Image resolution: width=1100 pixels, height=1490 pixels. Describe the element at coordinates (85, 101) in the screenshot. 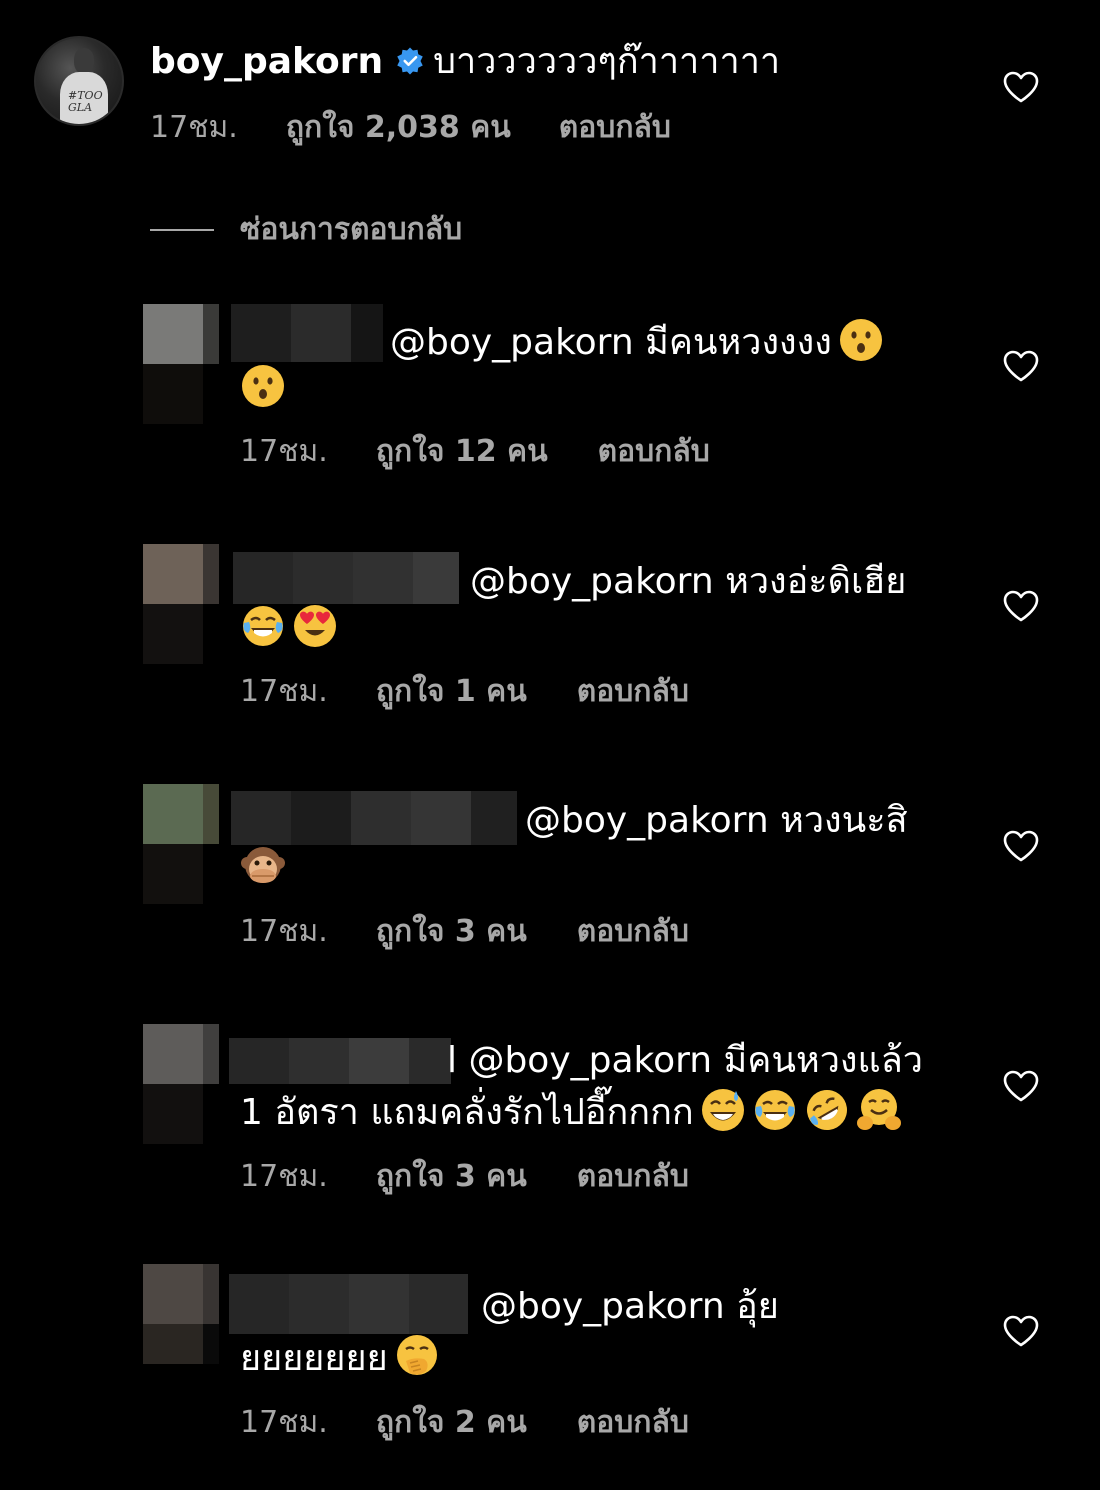

I see `avatar-shirt-text: #TOO GLA` at that location.